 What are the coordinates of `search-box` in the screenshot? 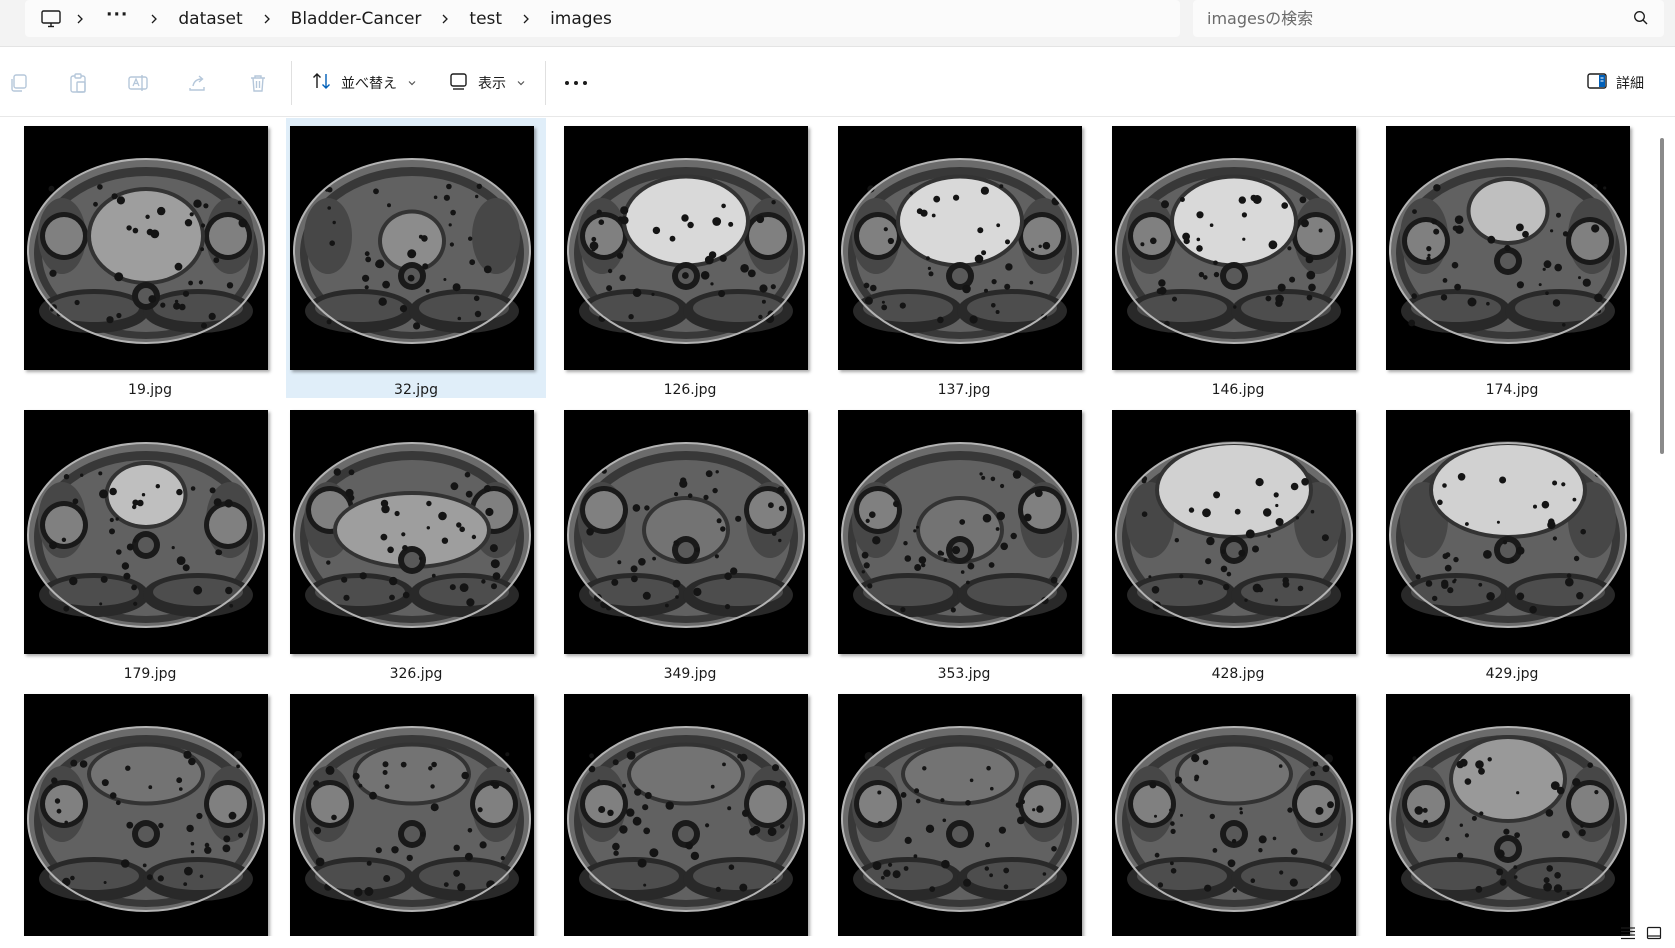 It's located at (1428, 18).